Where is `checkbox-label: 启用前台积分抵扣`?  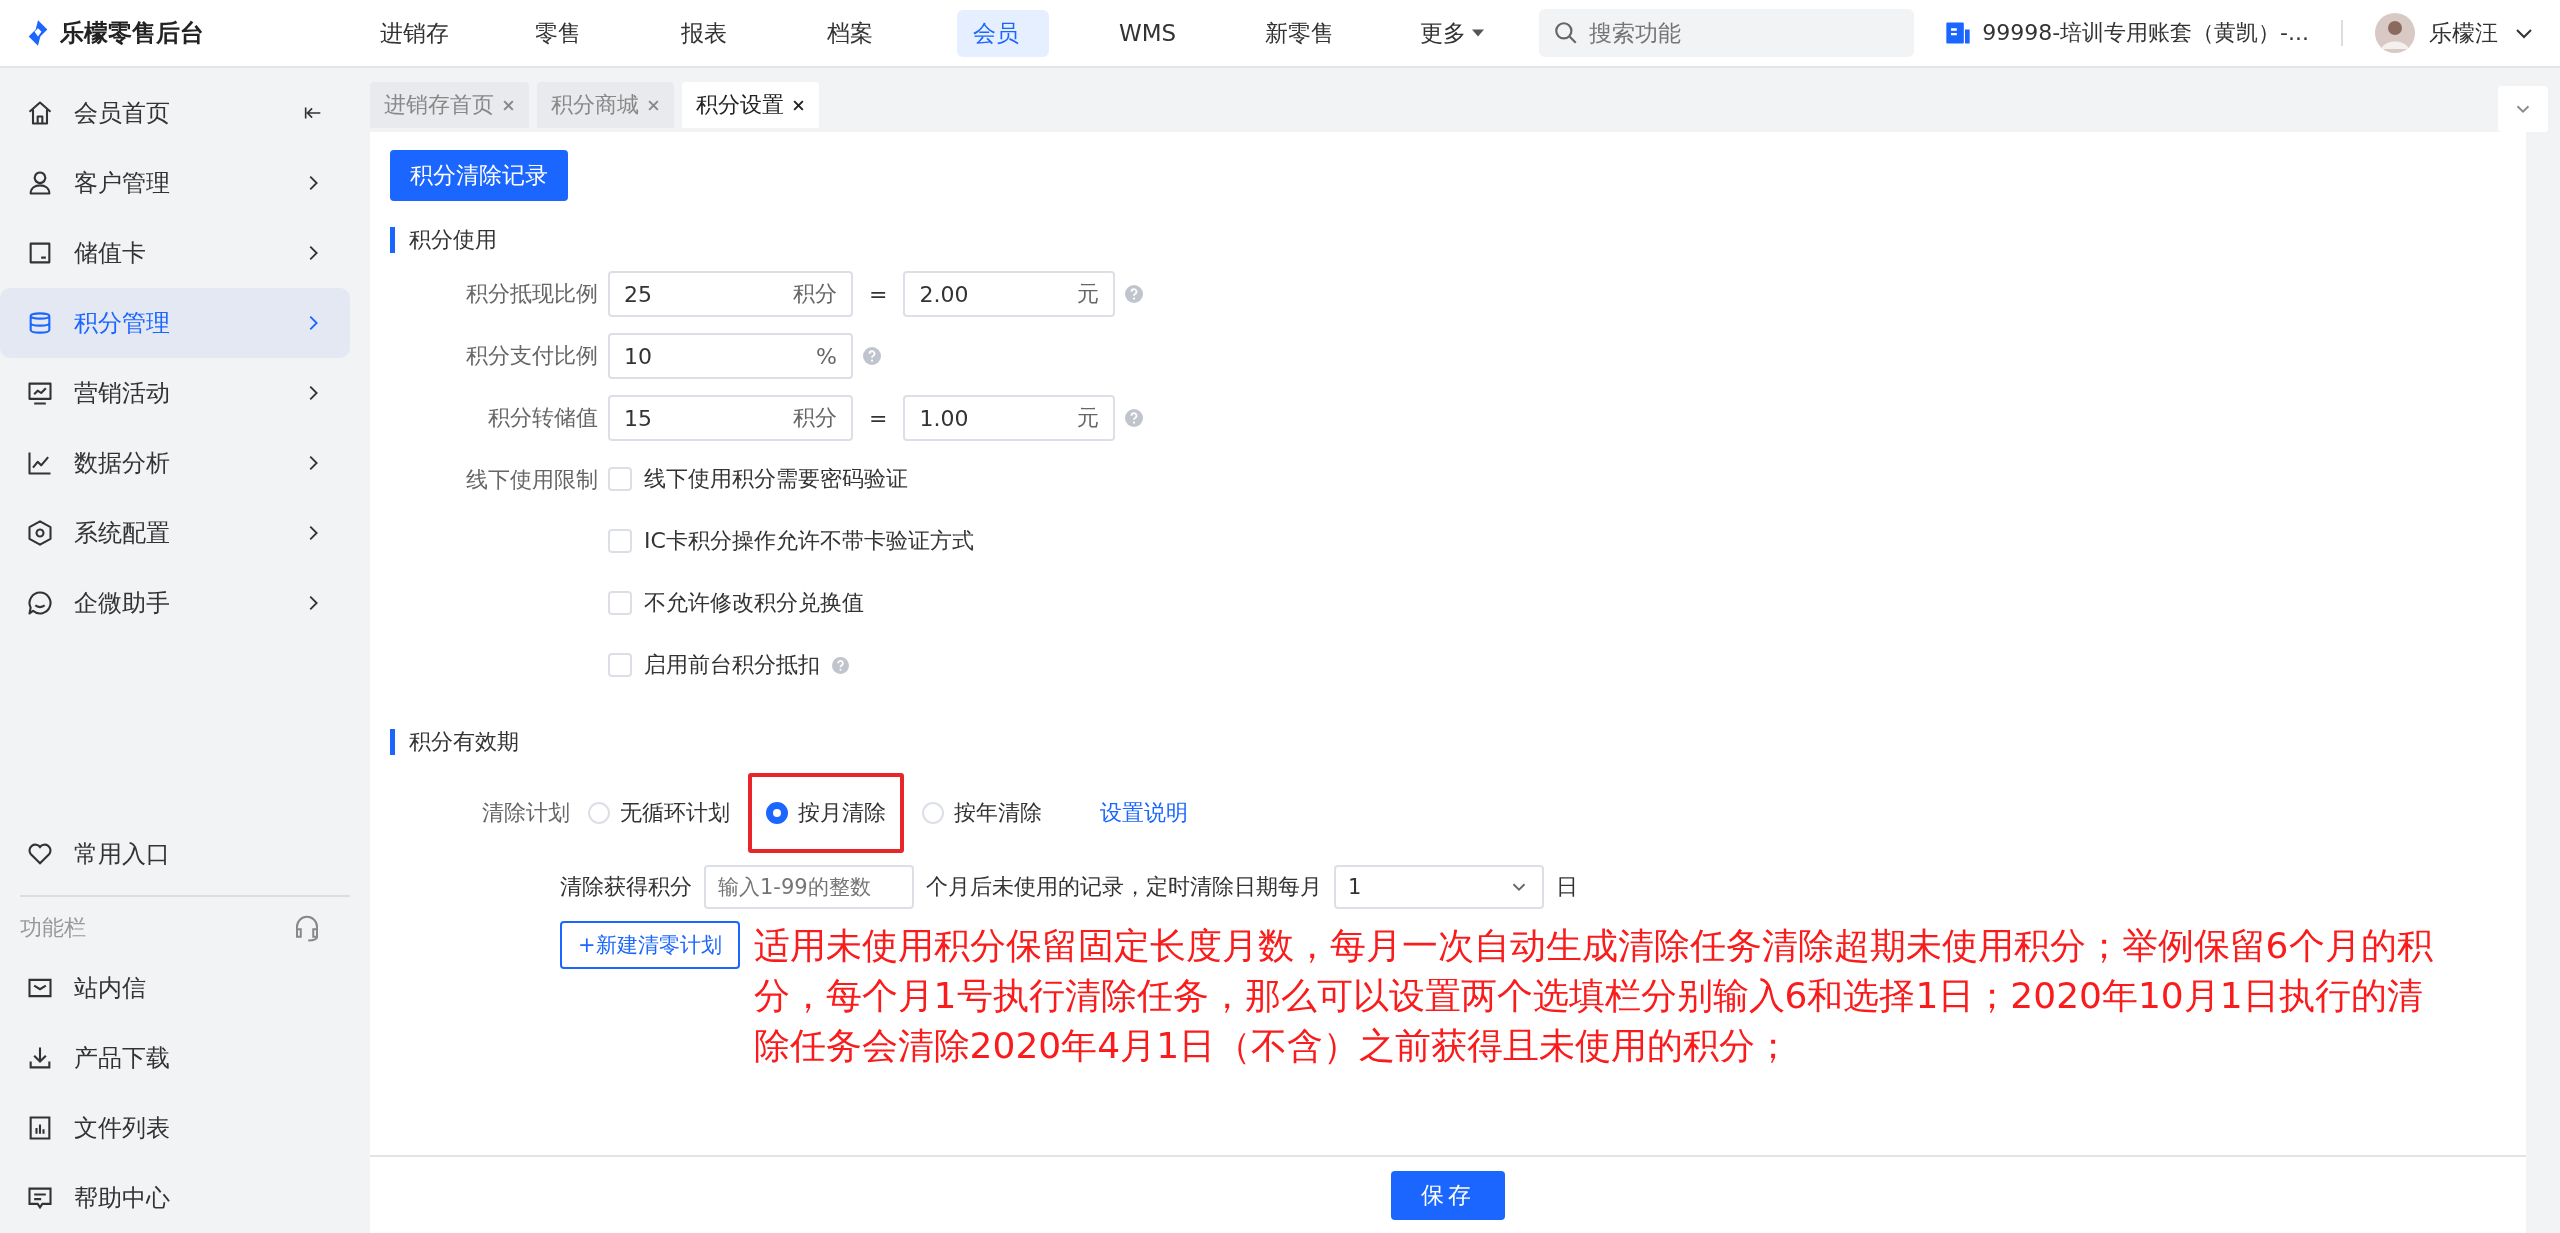
checkbox-label: 启用前台积分抵扣 is located at coordinates (732, 665).